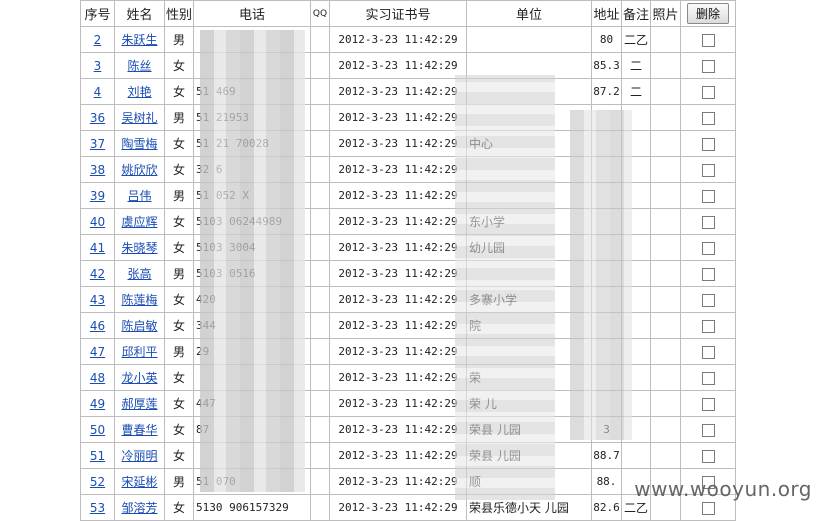 This screenshot has height=521, width=820. I want to click on name-link: 宋延彬, so click(139, 482).